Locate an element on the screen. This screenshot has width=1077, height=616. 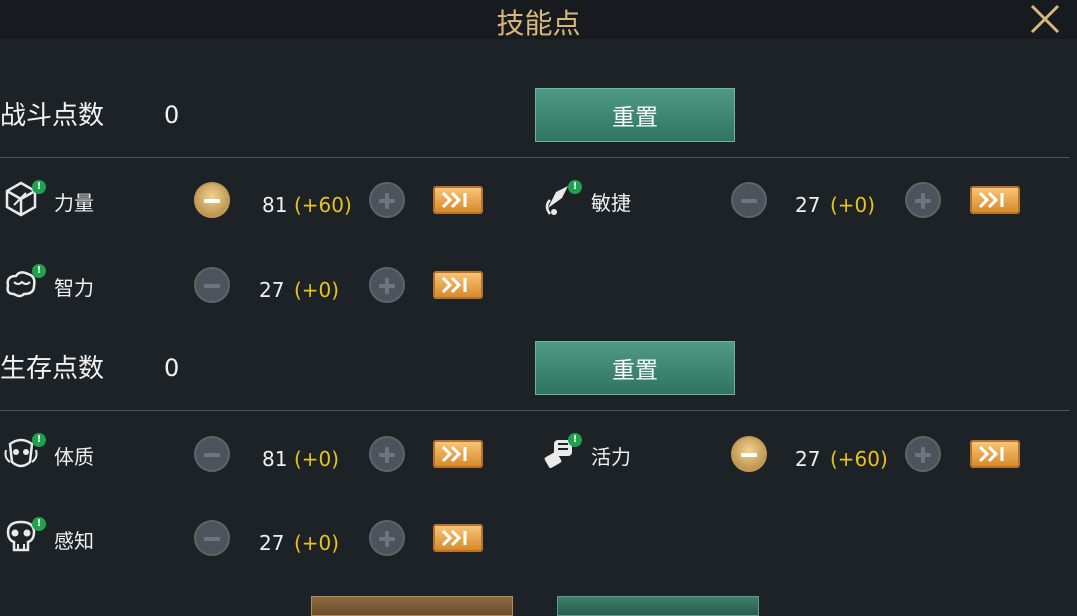
vitality-minus-button is located at coordinates (749, 454).